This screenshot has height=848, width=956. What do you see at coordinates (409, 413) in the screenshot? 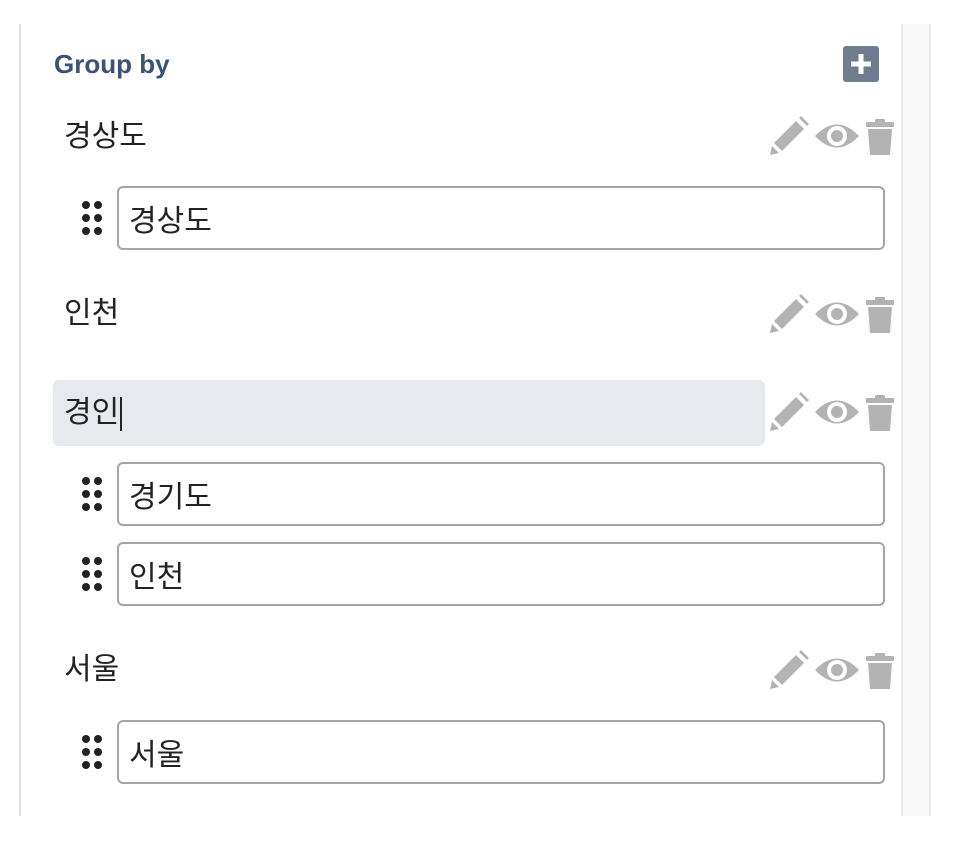
I see `group-name-input-editing: 경인` at bounding box center [409, 413].